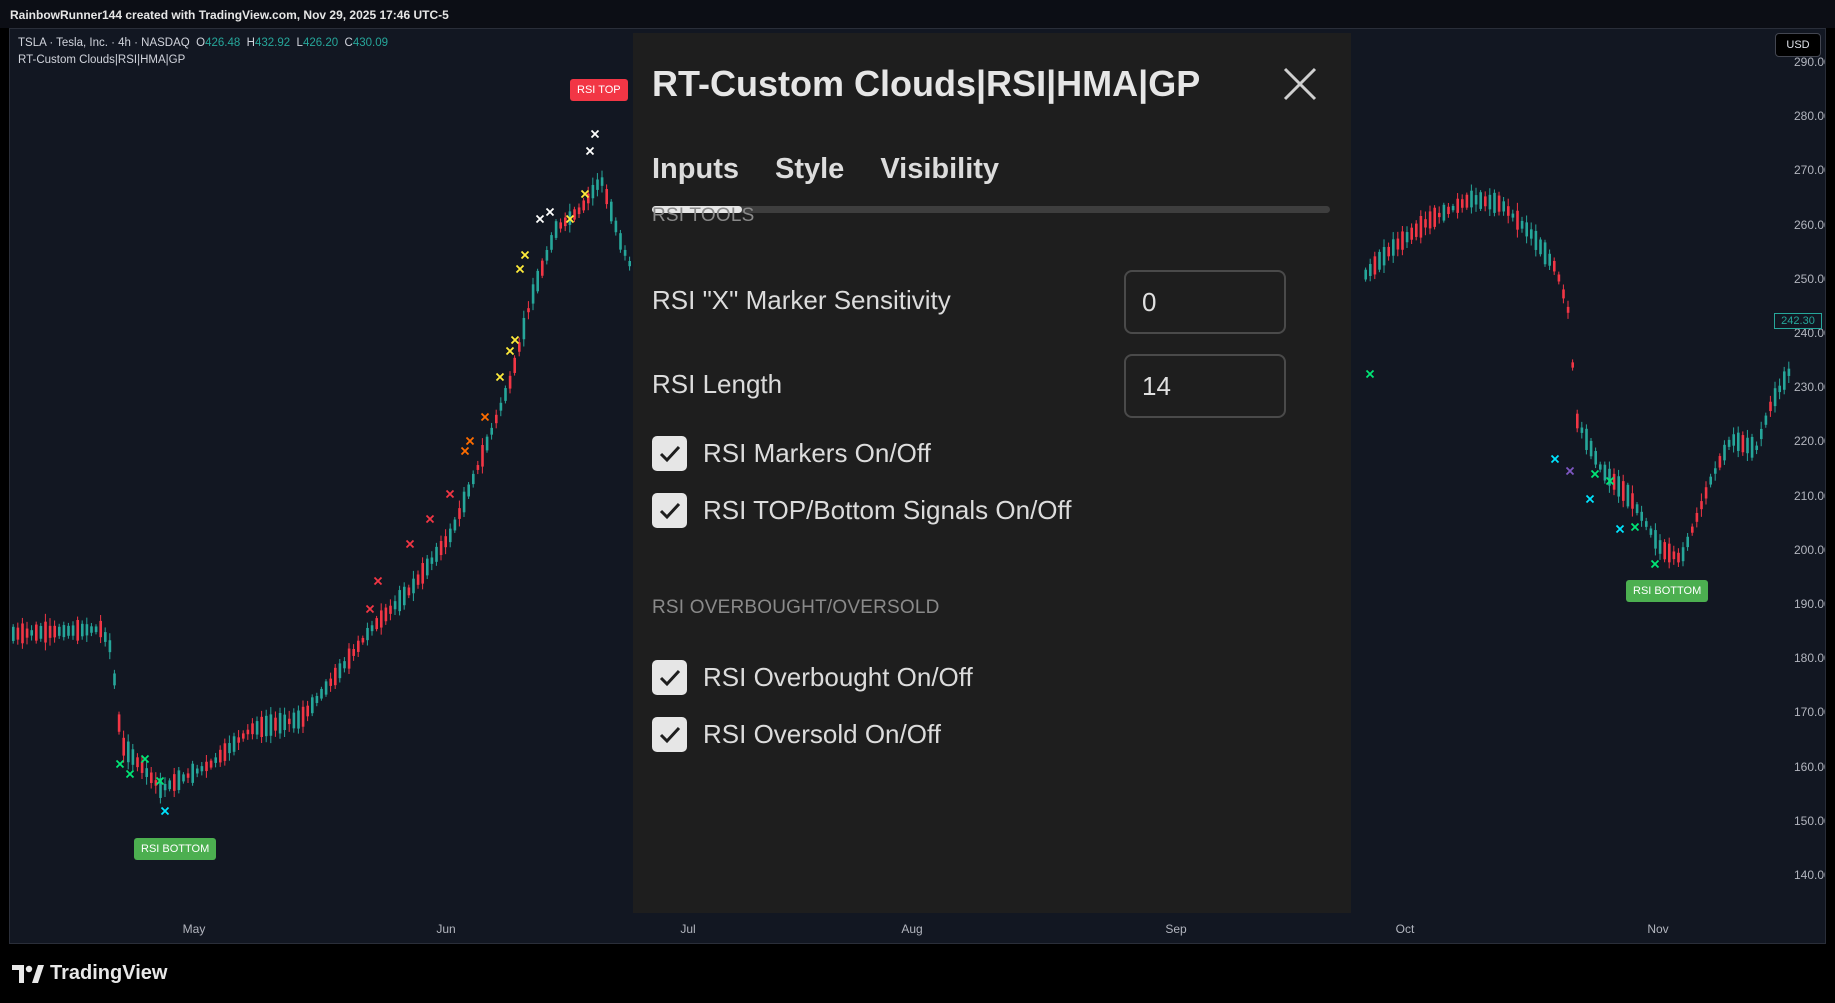 The image size is (1835, 1003). I want to click on tradingview-logo-icon, so click(28, 973).